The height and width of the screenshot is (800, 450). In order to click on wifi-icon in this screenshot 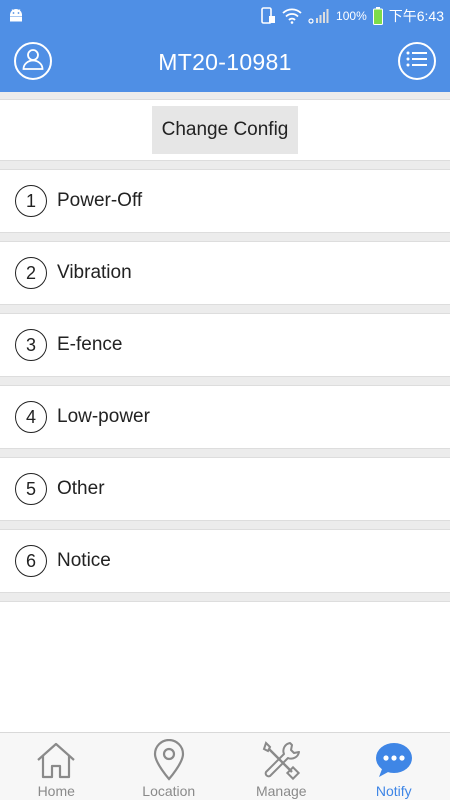, I will do `click(292, 16)`.